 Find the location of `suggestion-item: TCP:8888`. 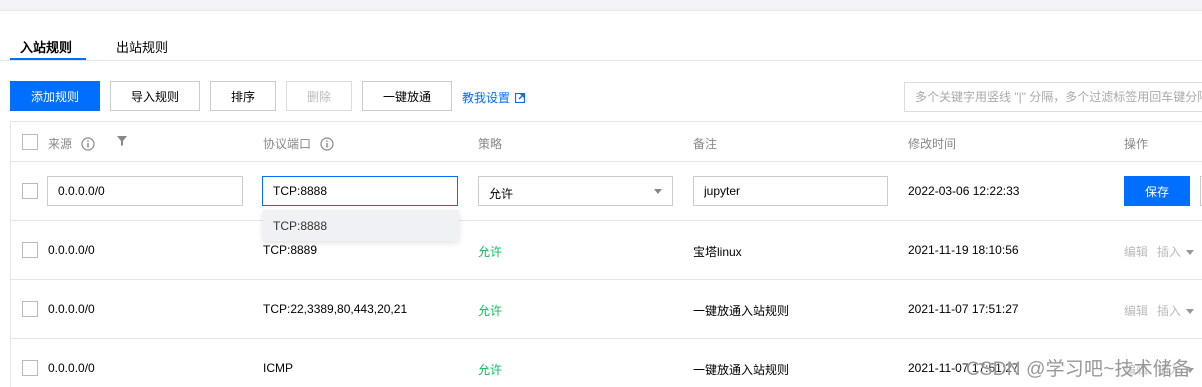

suggestion-item: TCP:8888 is located at coordinates (300, 226).